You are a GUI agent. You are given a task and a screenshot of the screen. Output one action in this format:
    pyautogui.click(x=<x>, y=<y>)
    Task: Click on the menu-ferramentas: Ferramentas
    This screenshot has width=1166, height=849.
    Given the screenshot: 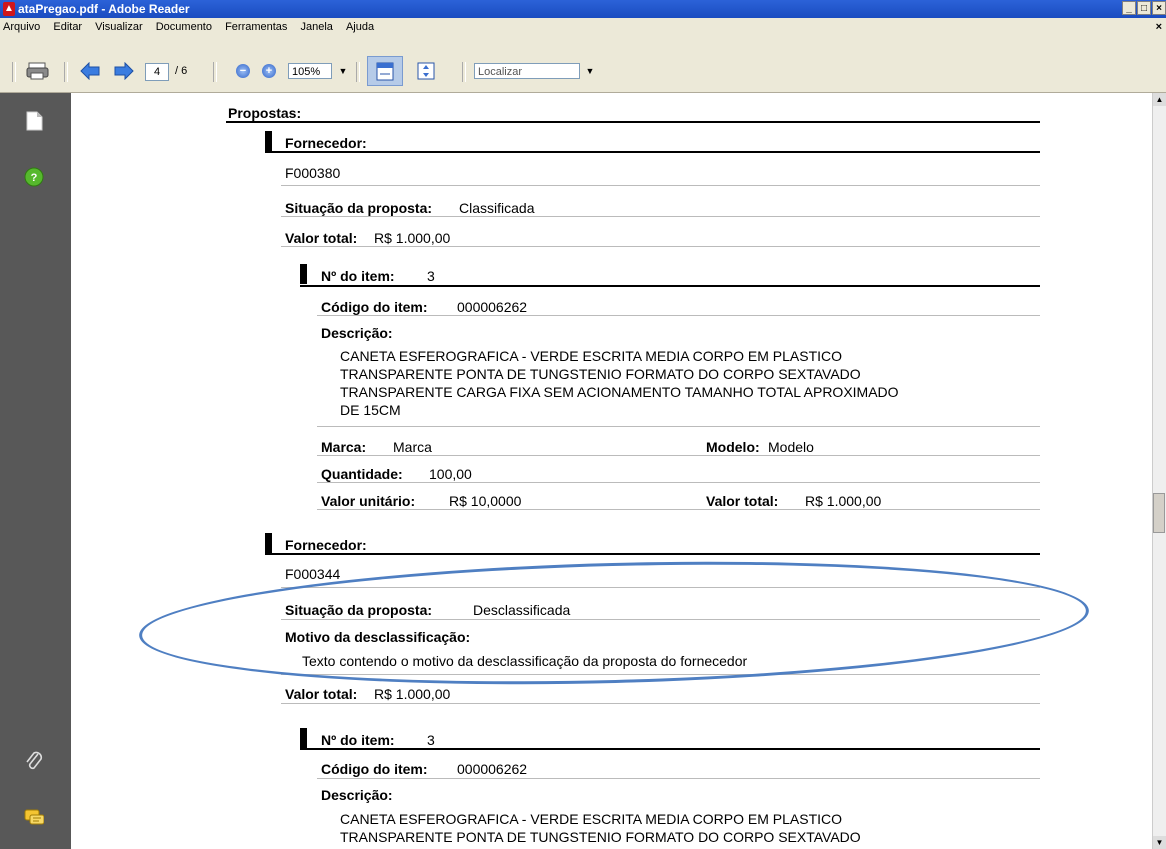 What is the action you would take?
    pyautogui.click(x=256, y=27)
    